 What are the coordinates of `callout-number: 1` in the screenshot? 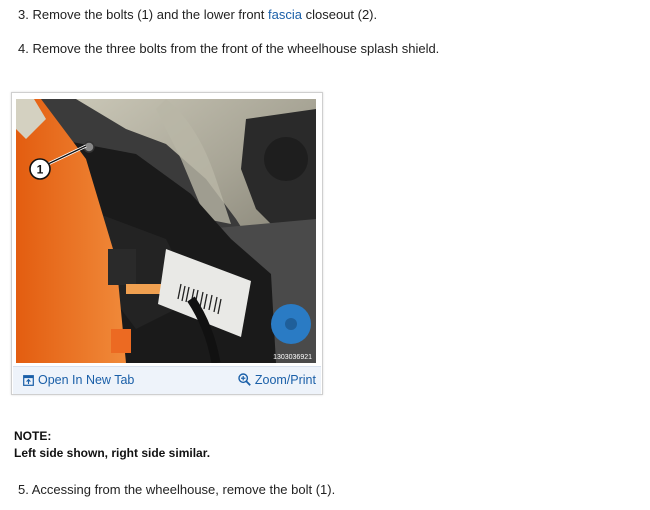 It's located at (40, 170).